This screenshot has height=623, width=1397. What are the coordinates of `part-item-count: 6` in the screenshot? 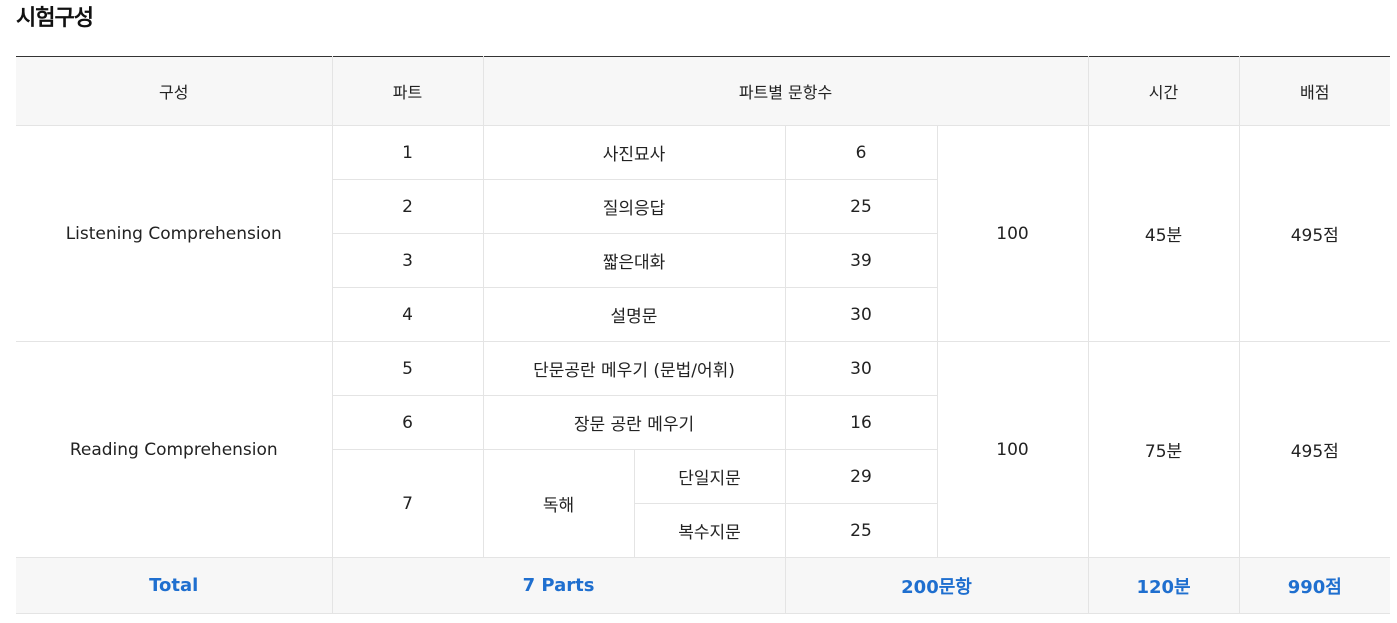 It's located at (861, 152).